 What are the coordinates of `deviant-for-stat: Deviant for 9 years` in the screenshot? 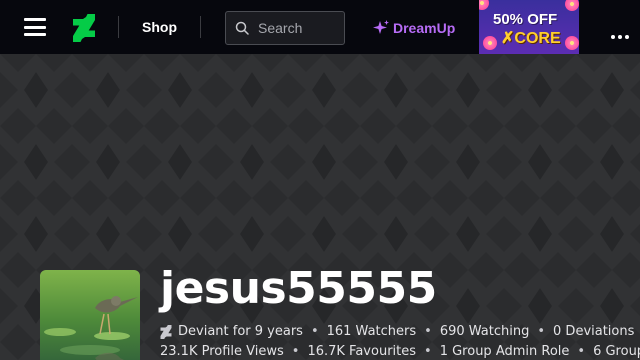 It's located at (240, 331).